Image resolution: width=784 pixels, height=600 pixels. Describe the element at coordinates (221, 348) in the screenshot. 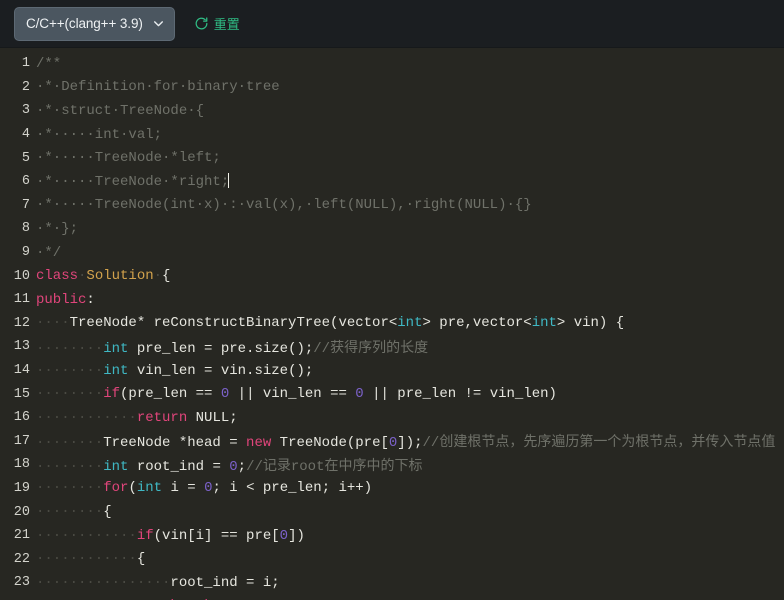

I see `code-token-plain: pre_len = pre.size();` at that location.